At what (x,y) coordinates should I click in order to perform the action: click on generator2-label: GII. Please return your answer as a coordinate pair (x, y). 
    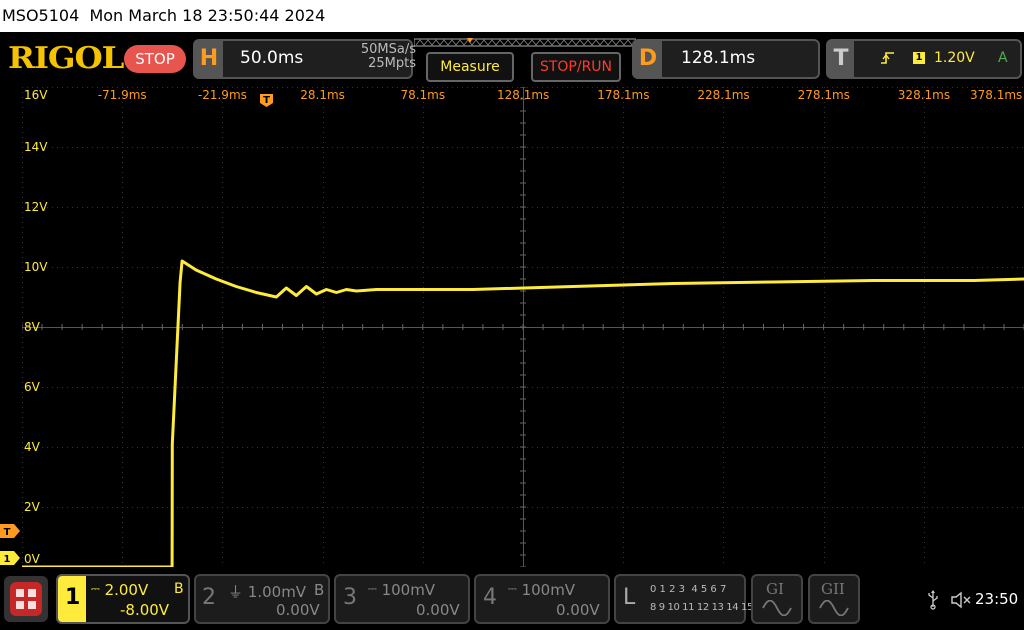
    Looking at the image, I should click on (833, 589).